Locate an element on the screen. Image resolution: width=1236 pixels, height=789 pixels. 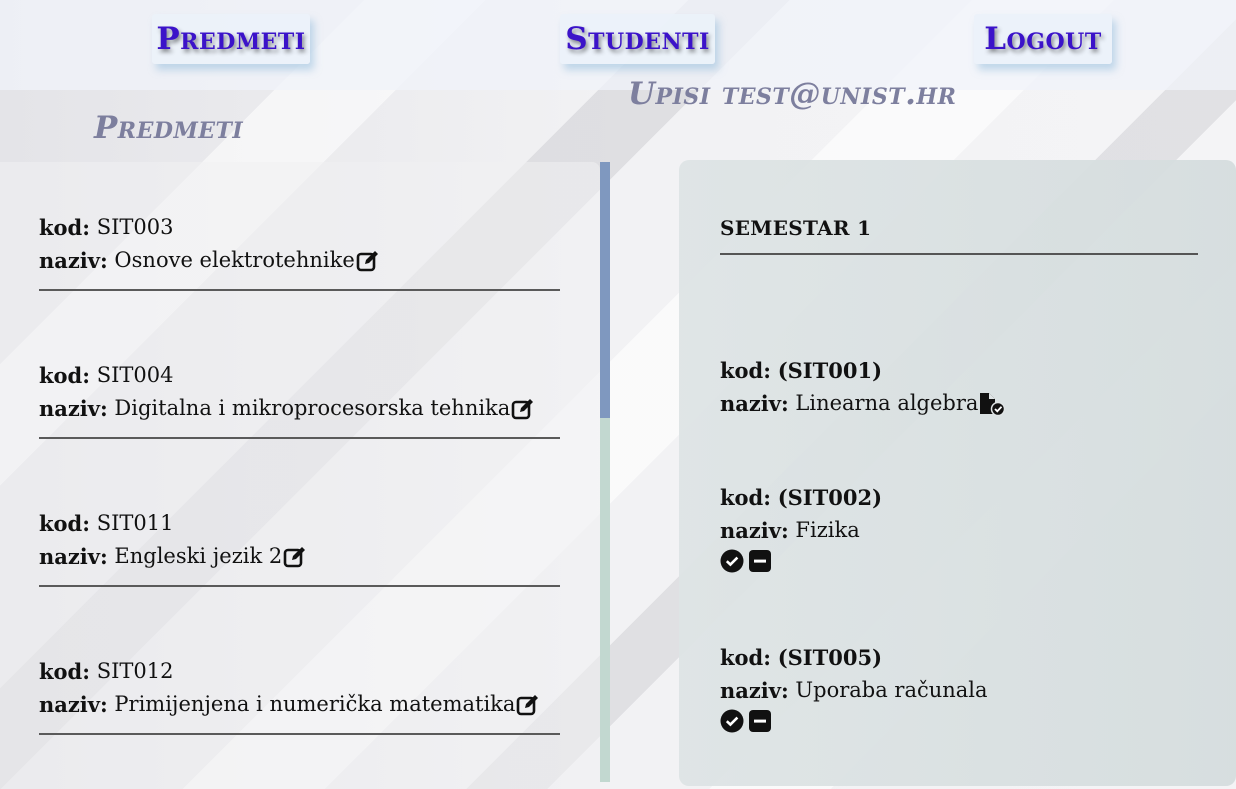
kod-value: SIT012 is located at coordinates (135, 671).